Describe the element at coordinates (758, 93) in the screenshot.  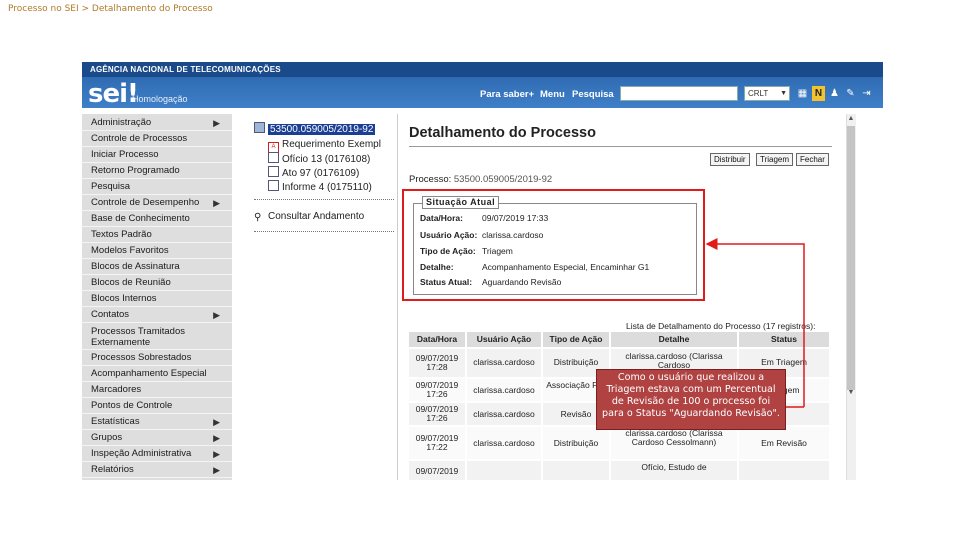
I see `unit-select-value: CRLT` at that location.